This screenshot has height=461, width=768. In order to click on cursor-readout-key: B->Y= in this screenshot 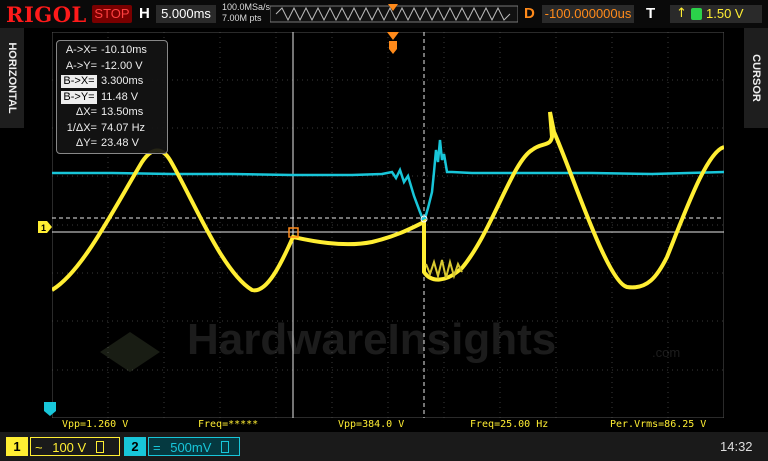, I will do `click(79, 97)`.